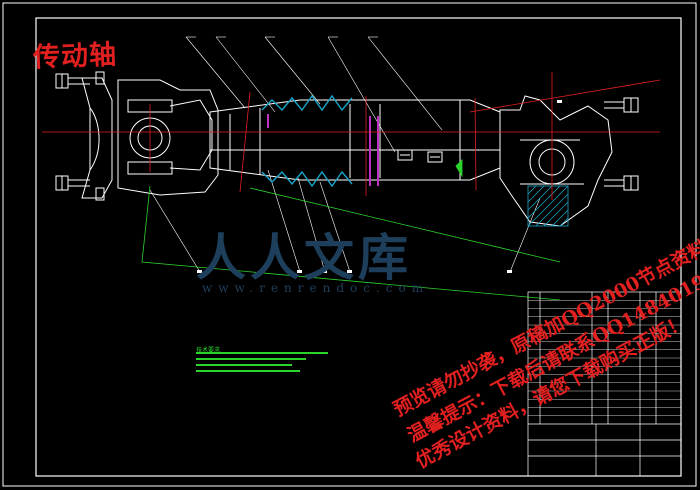  What do you see at coordinates (72, 81) in the screenshot?
I see `left-bolt-top` at bounding box center [72, 81].